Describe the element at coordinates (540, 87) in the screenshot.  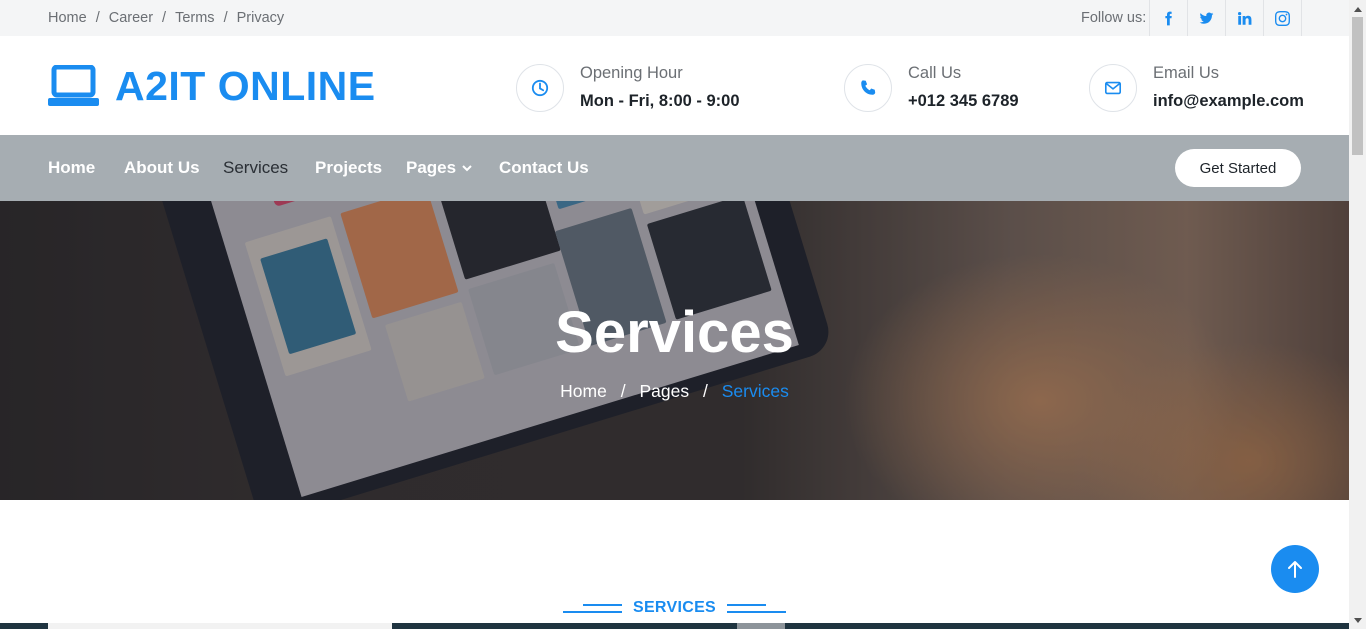
I see `clock-icon` at that location.